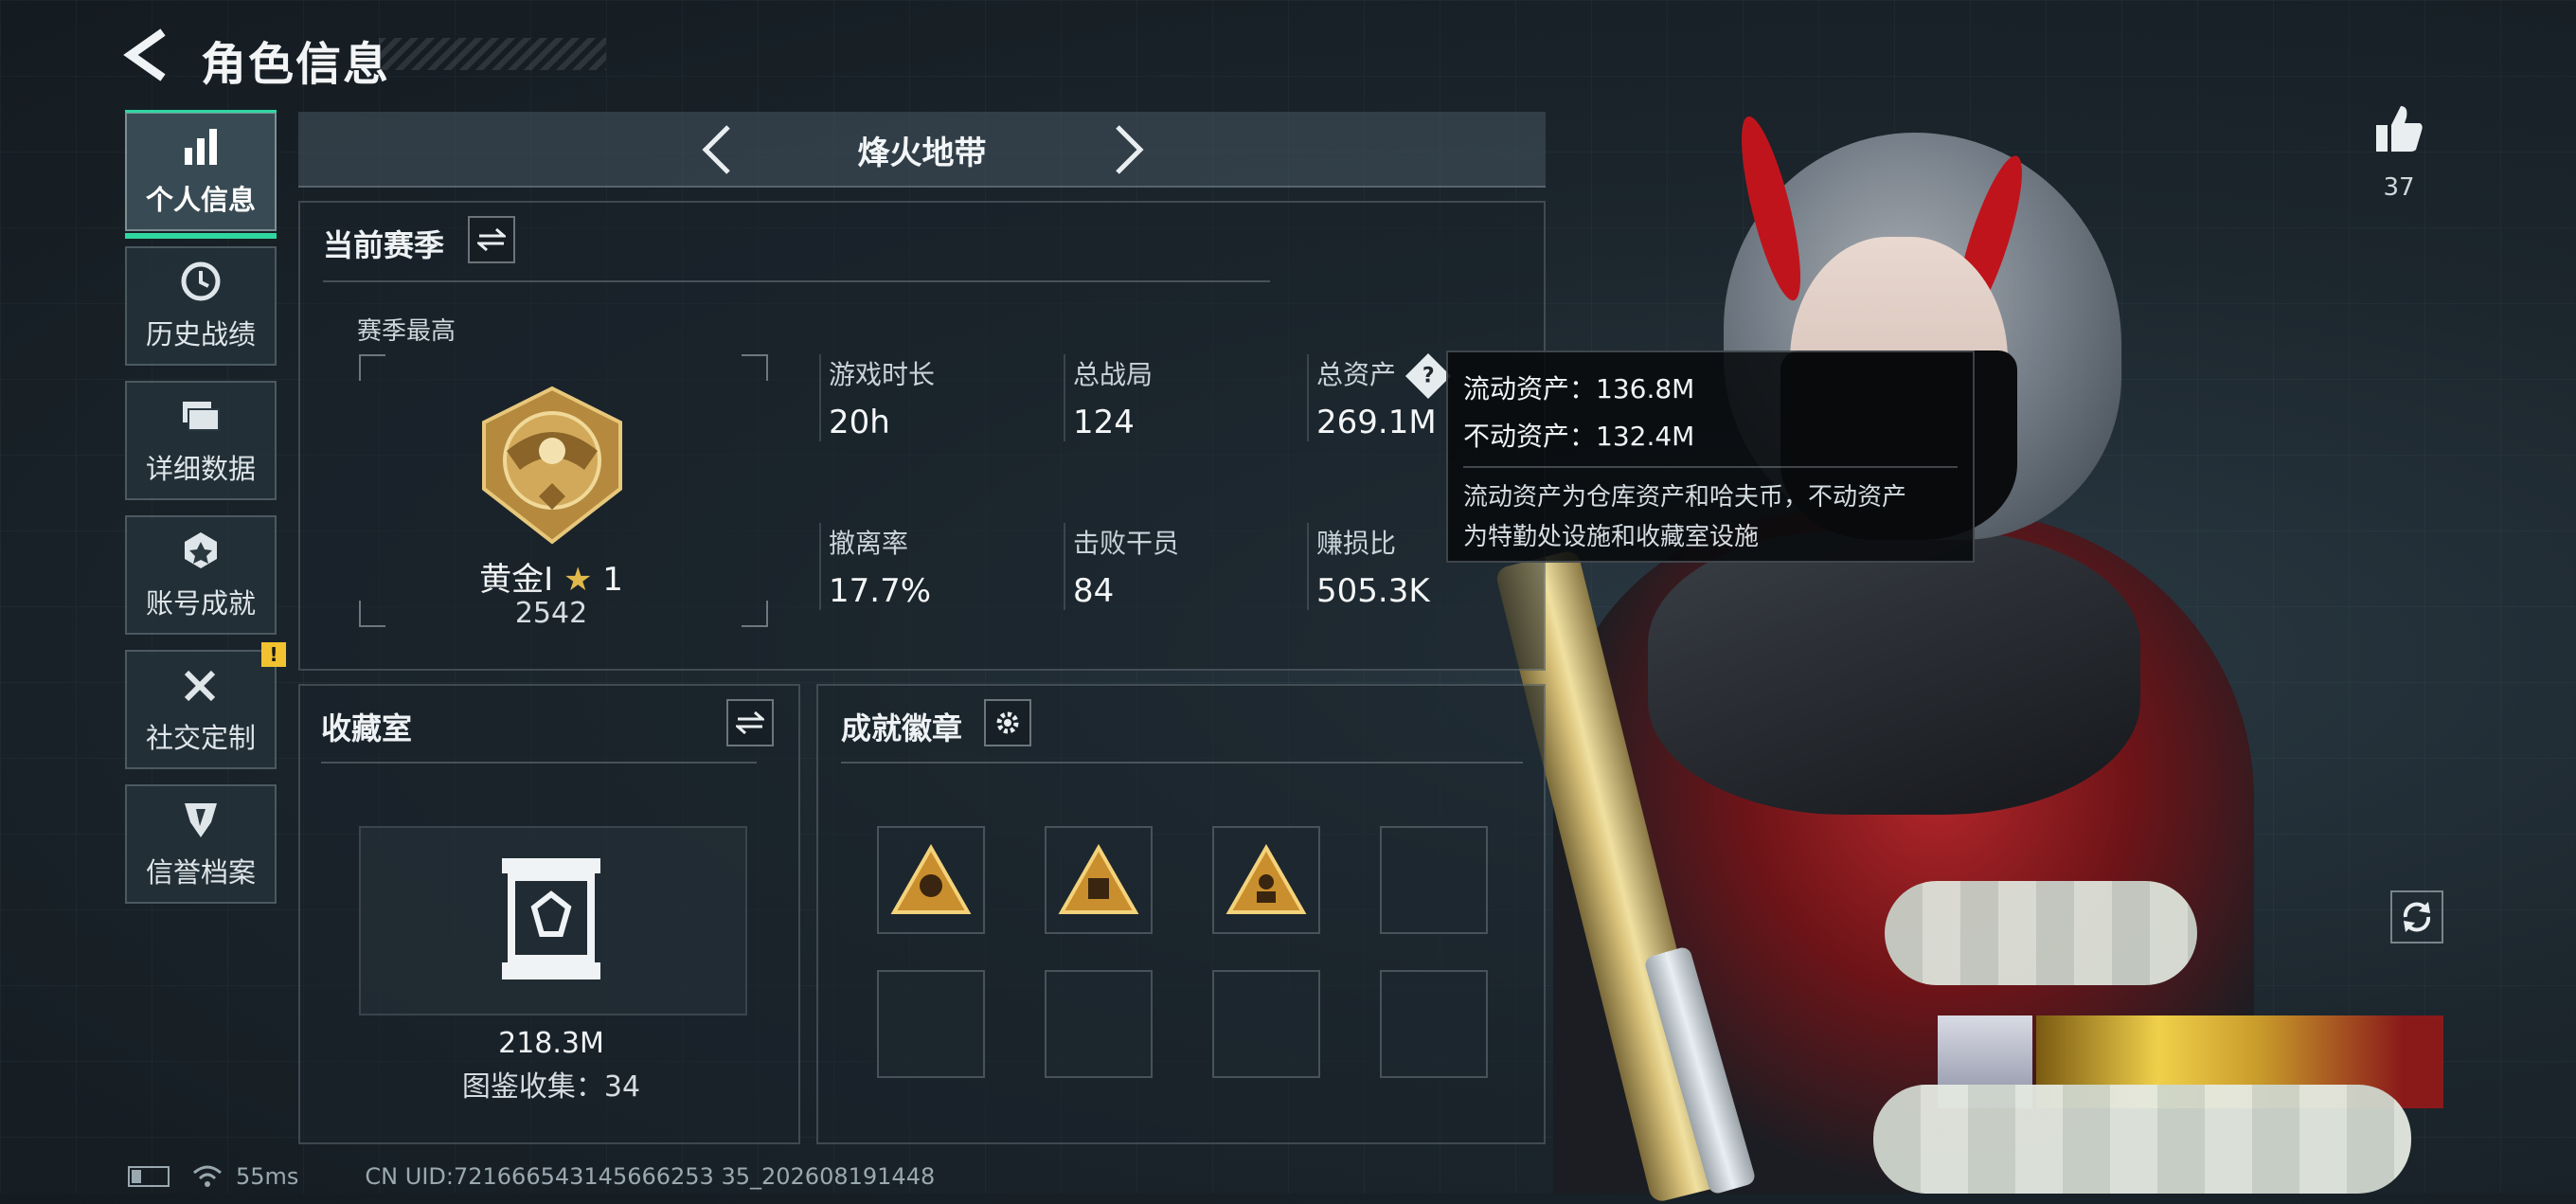 The height and width of the screenshot is (1204, 2576). I want to click on tooltip-description-line: 为特勤处设施和收藏室设施, so click(1611, 537).